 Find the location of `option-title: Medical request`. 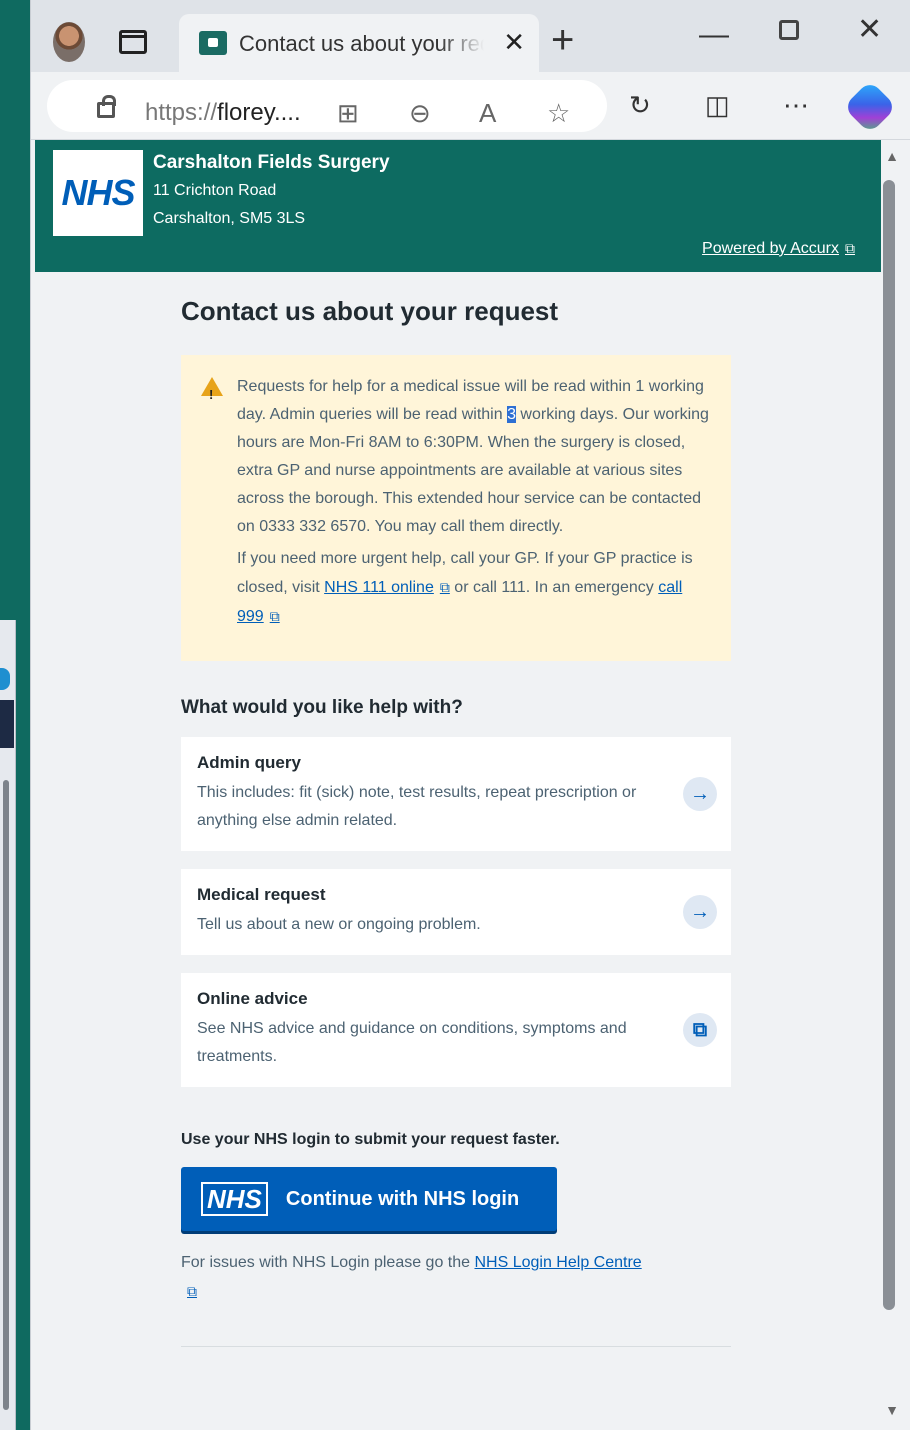

option-title: Medical request is located at coordinates (261, 894).